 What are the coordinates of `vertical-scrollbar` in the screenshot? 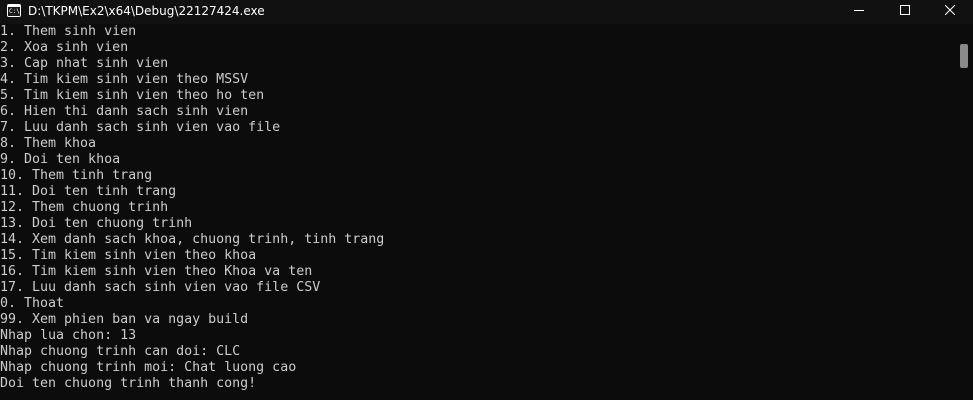 It's located at (964, 212).